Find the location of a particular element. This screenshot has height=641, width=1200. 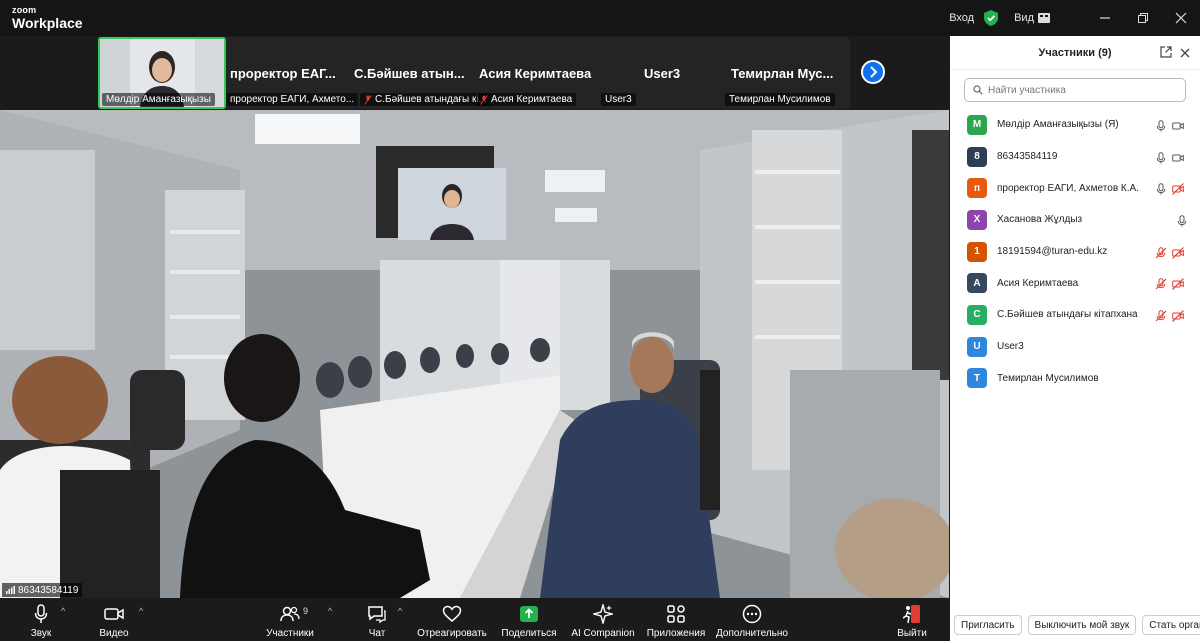

audio-label: Звук is located at coordinates (41, 633).